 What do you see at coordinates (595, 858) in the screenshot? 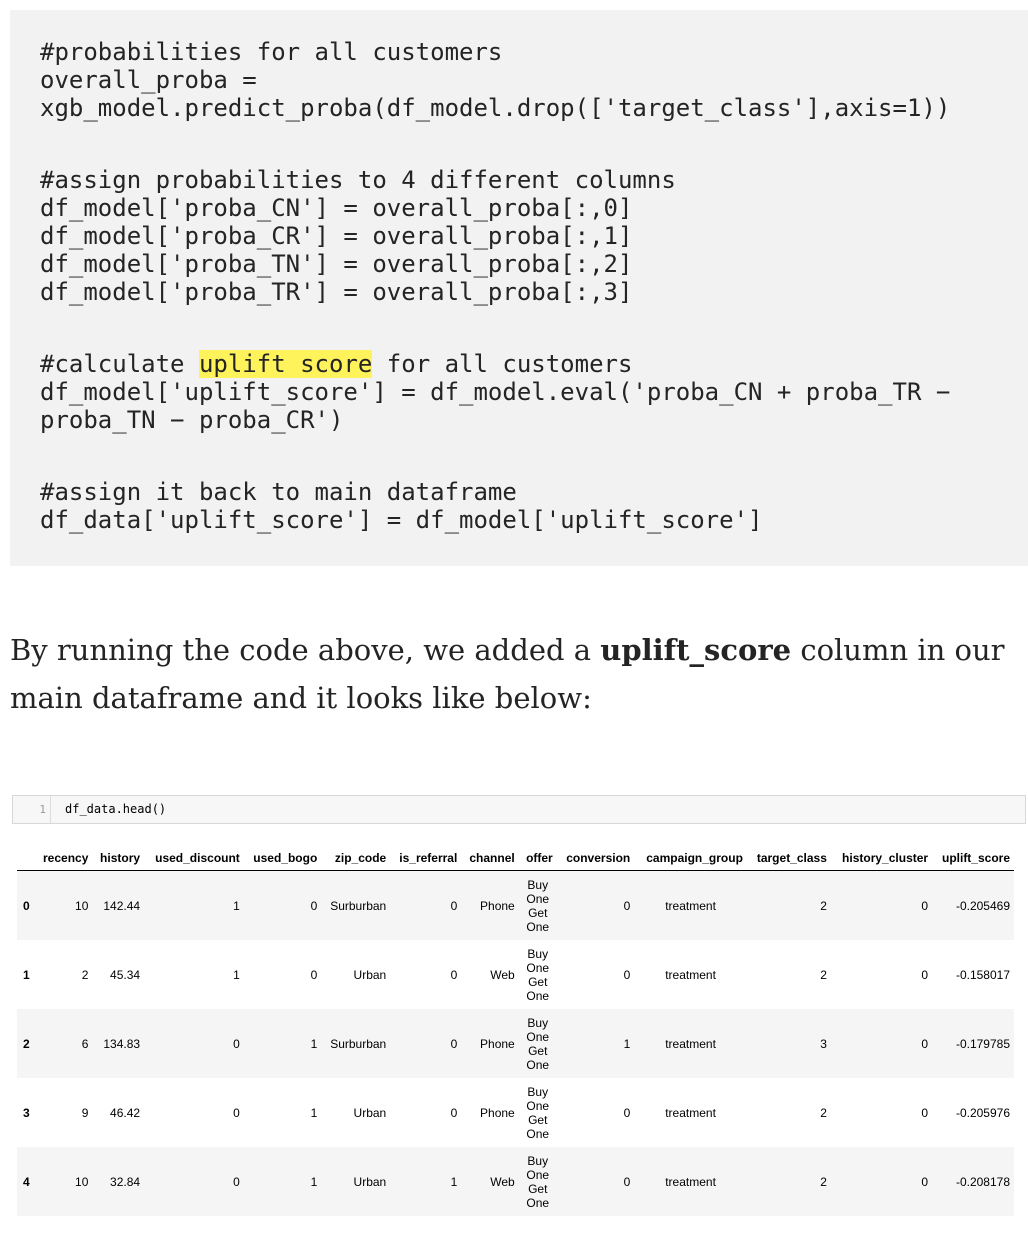
I see `column-header: conversion` at bounding box center [595, 858].